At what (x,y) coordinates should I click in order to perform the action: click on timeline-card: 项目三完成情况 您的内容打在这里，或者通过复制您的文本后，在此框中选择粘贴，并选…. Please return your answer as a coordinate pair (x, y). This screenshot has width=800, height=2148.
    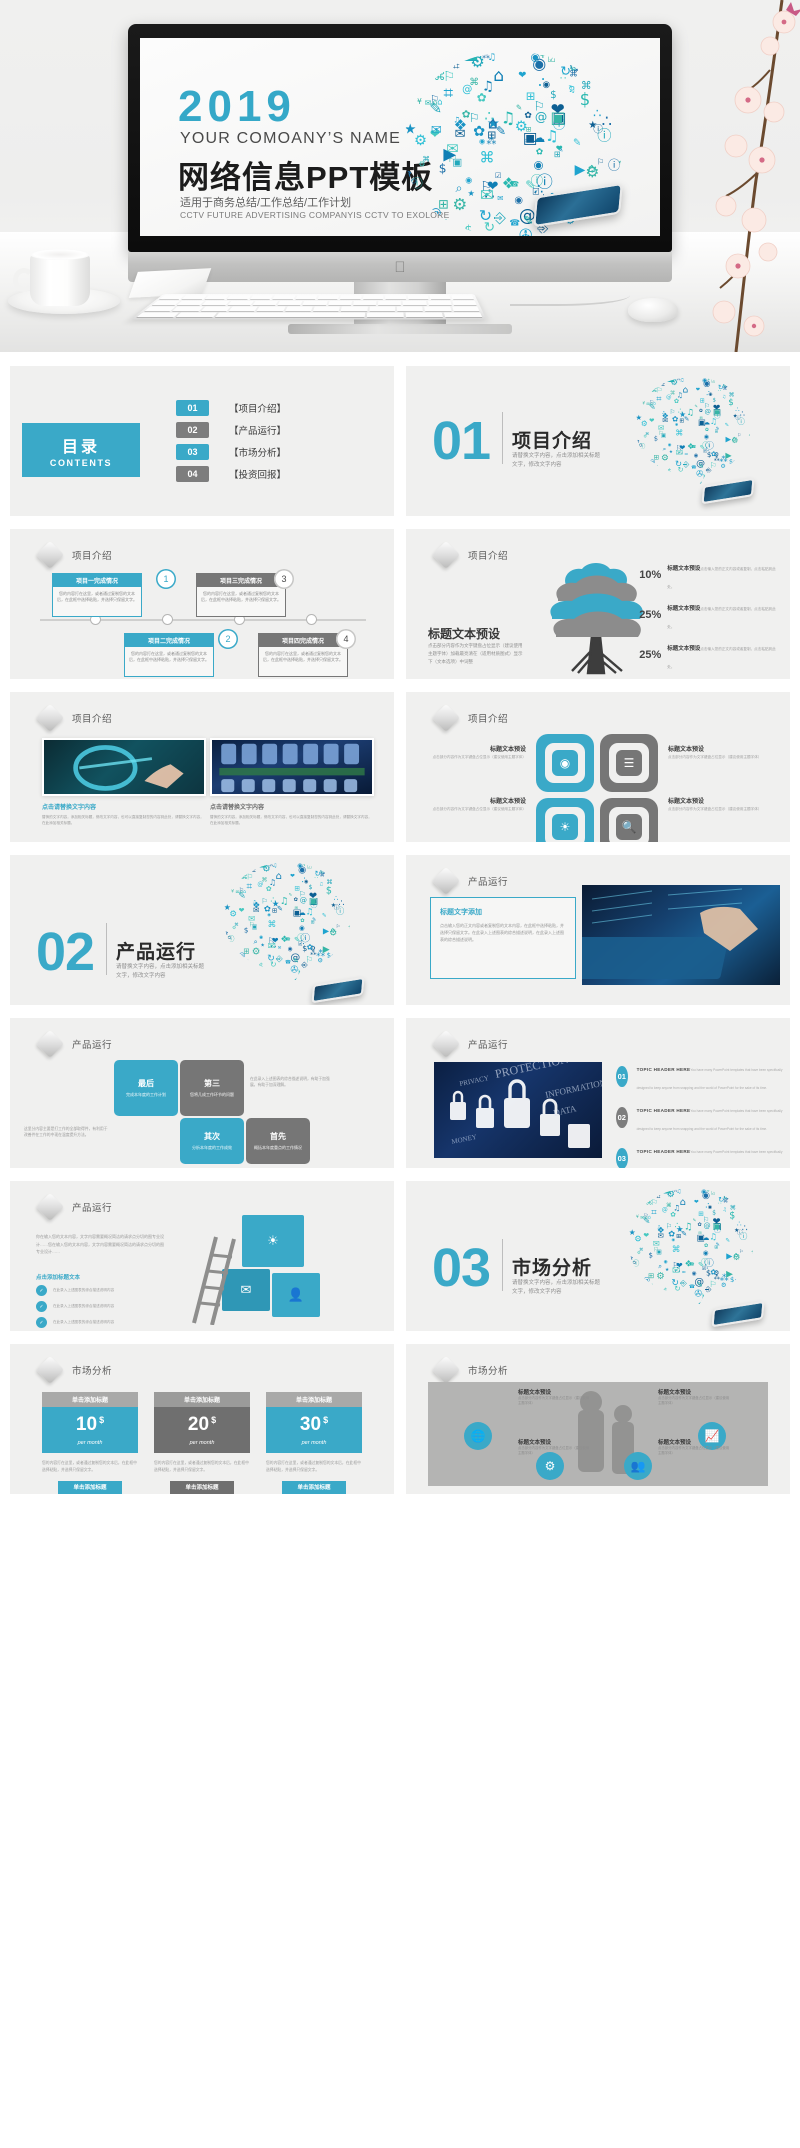
    Looking at the image, I should click on (241, 595).